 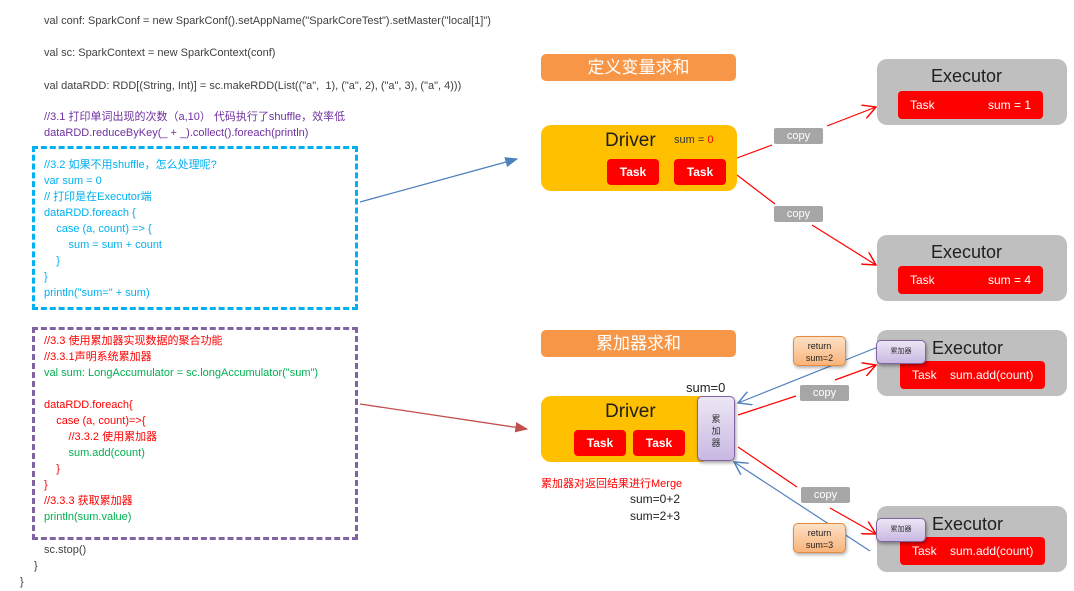 I want to click on arrow-block32-to-driver, so click(x=439, y=180).